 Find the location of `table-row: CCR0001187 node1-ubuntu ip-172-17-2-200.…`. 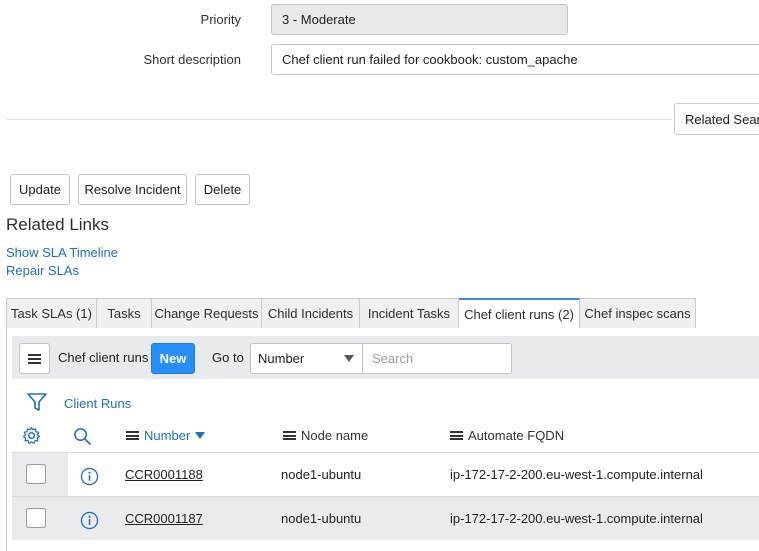

table-row: CCR0001187 node1-ubuntu ip-172-17-2-200.… is located at coordinates (385, 518).